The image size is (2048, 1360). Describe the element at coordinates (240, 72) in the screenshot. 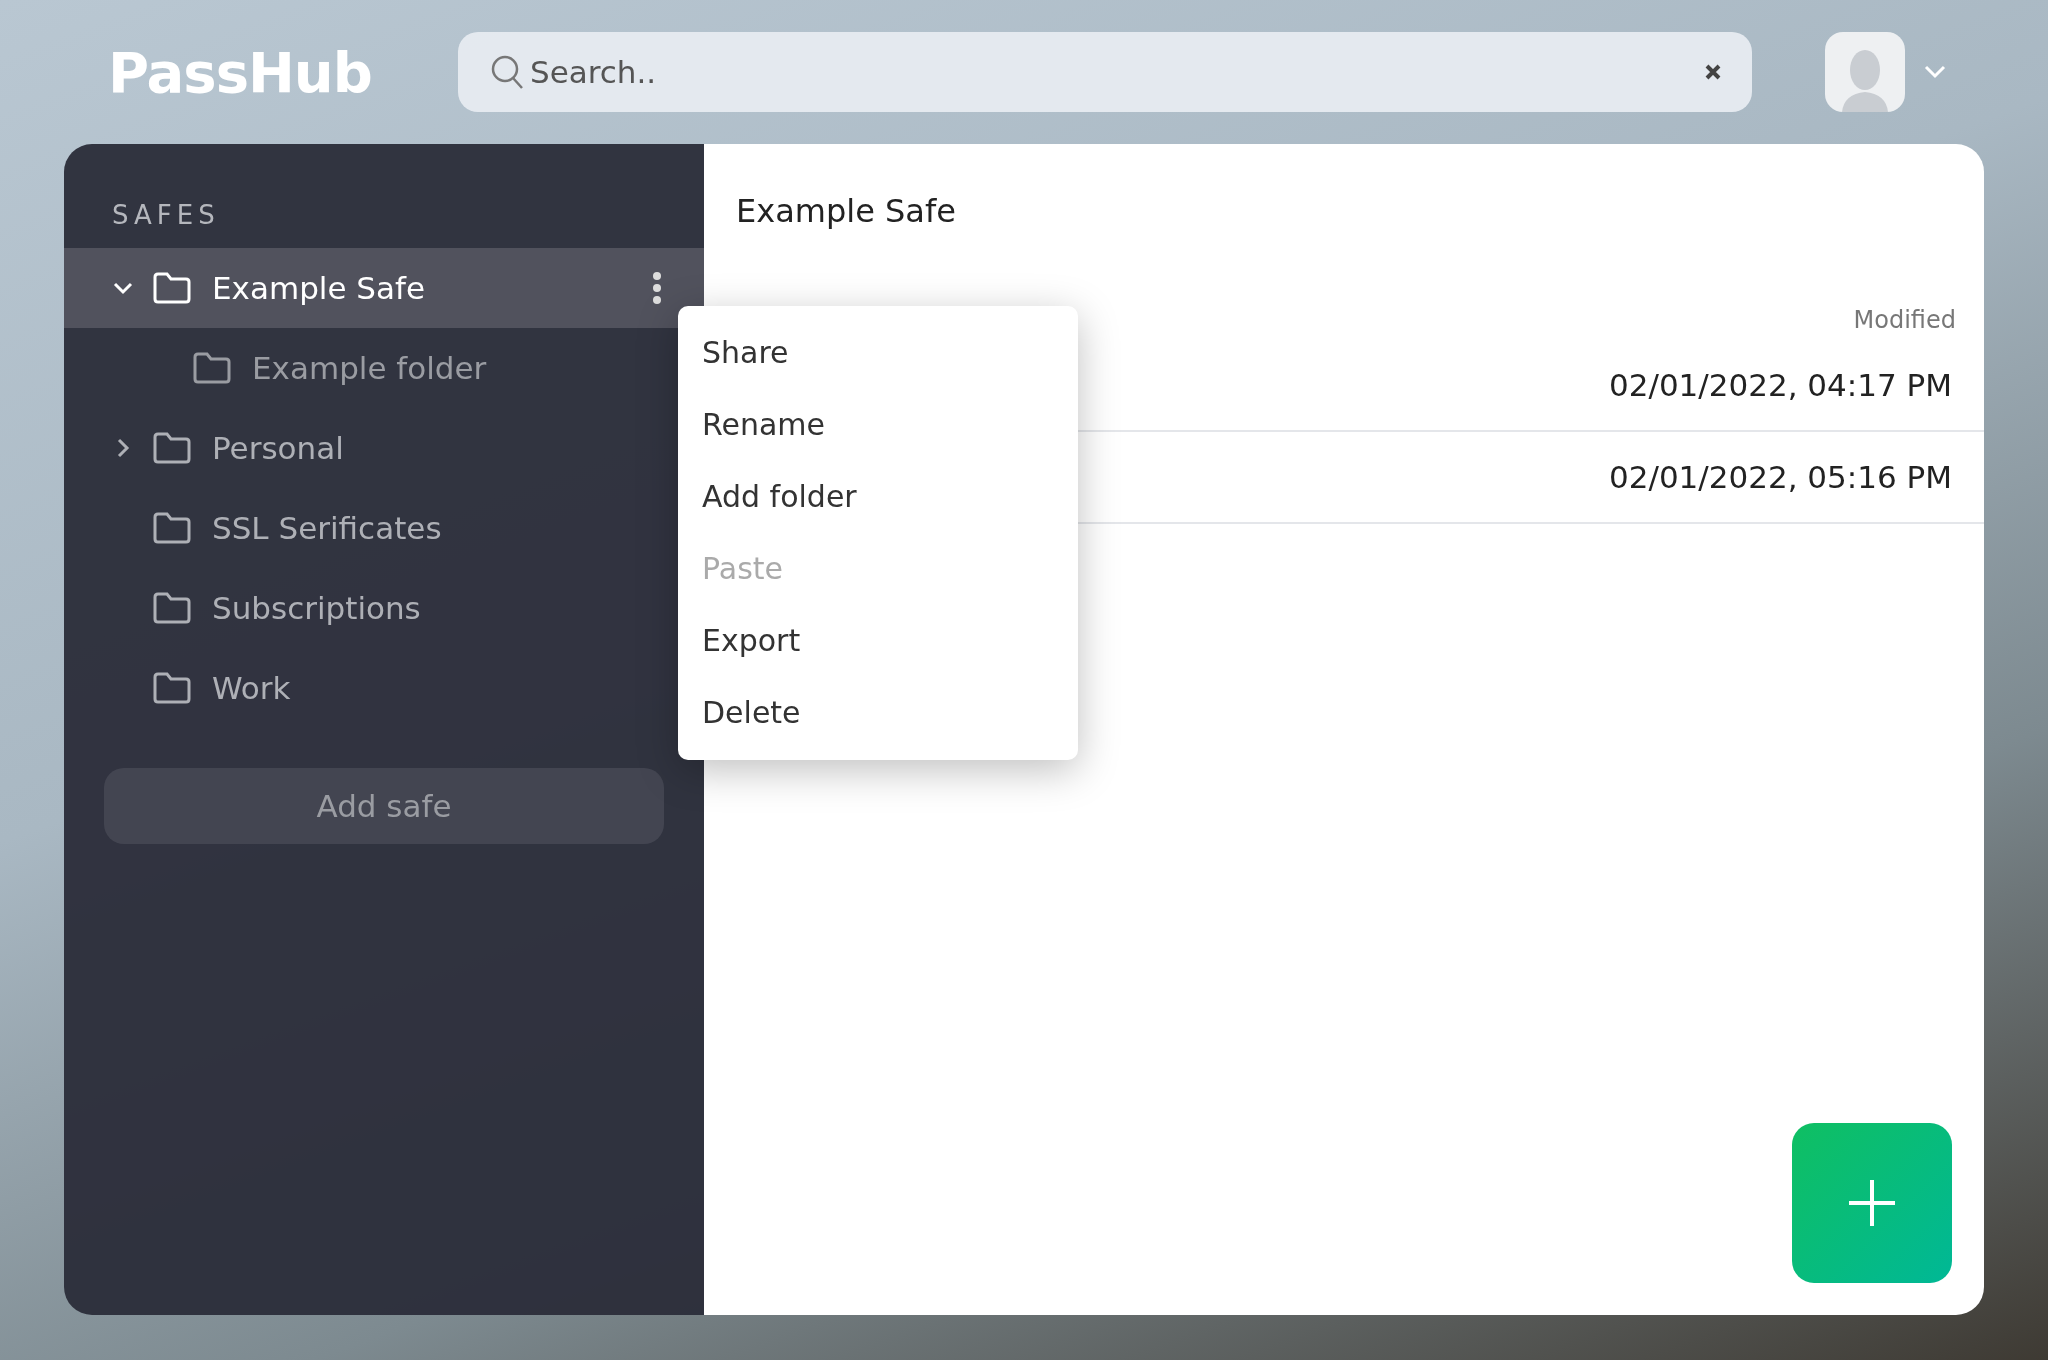

I see `logo: PassHub` at that location.